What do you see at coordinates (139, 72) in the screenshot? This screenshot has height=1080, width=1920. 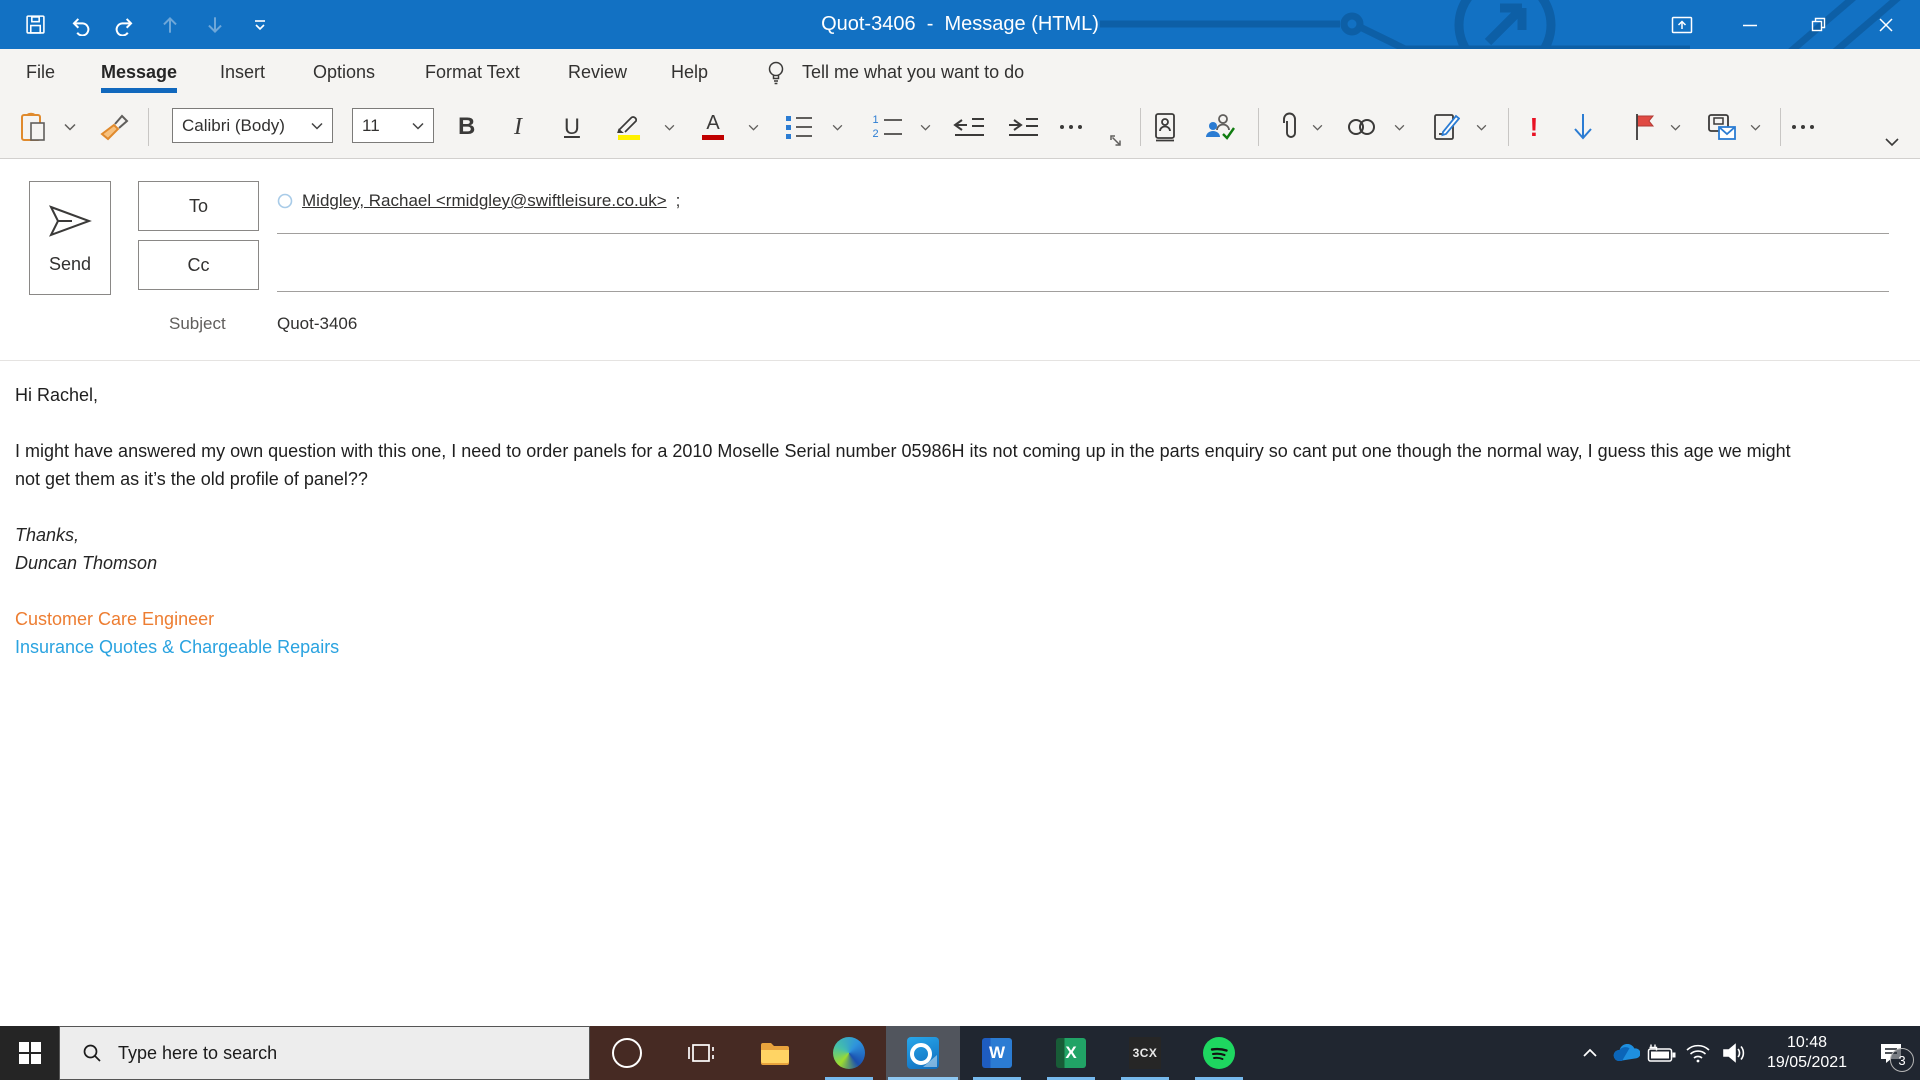 I see `tab-message: Message` at bounding box center [139, 72].